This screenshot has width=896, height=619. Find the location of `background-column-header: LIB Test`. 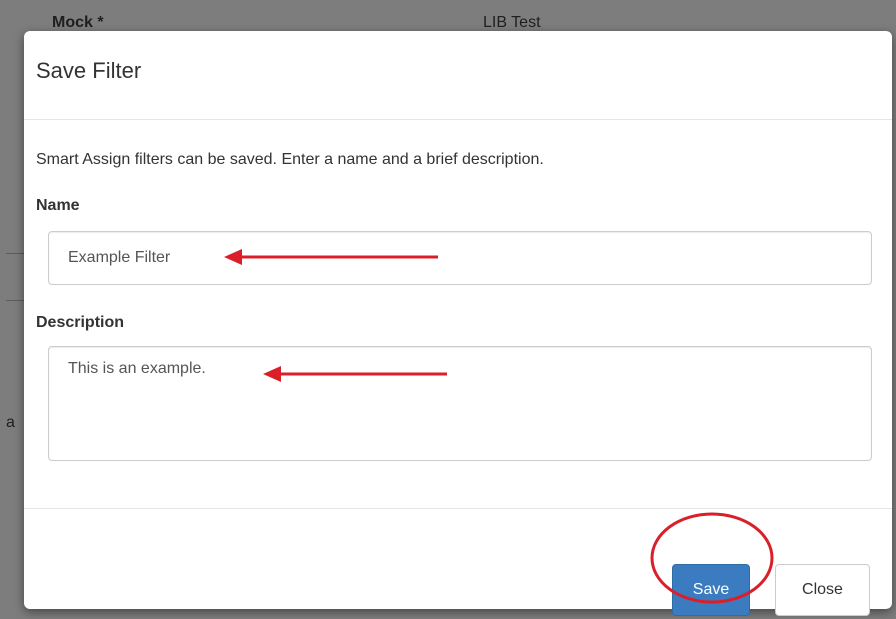

background-column-header: LIB Test is located at coordinates (512, 22).